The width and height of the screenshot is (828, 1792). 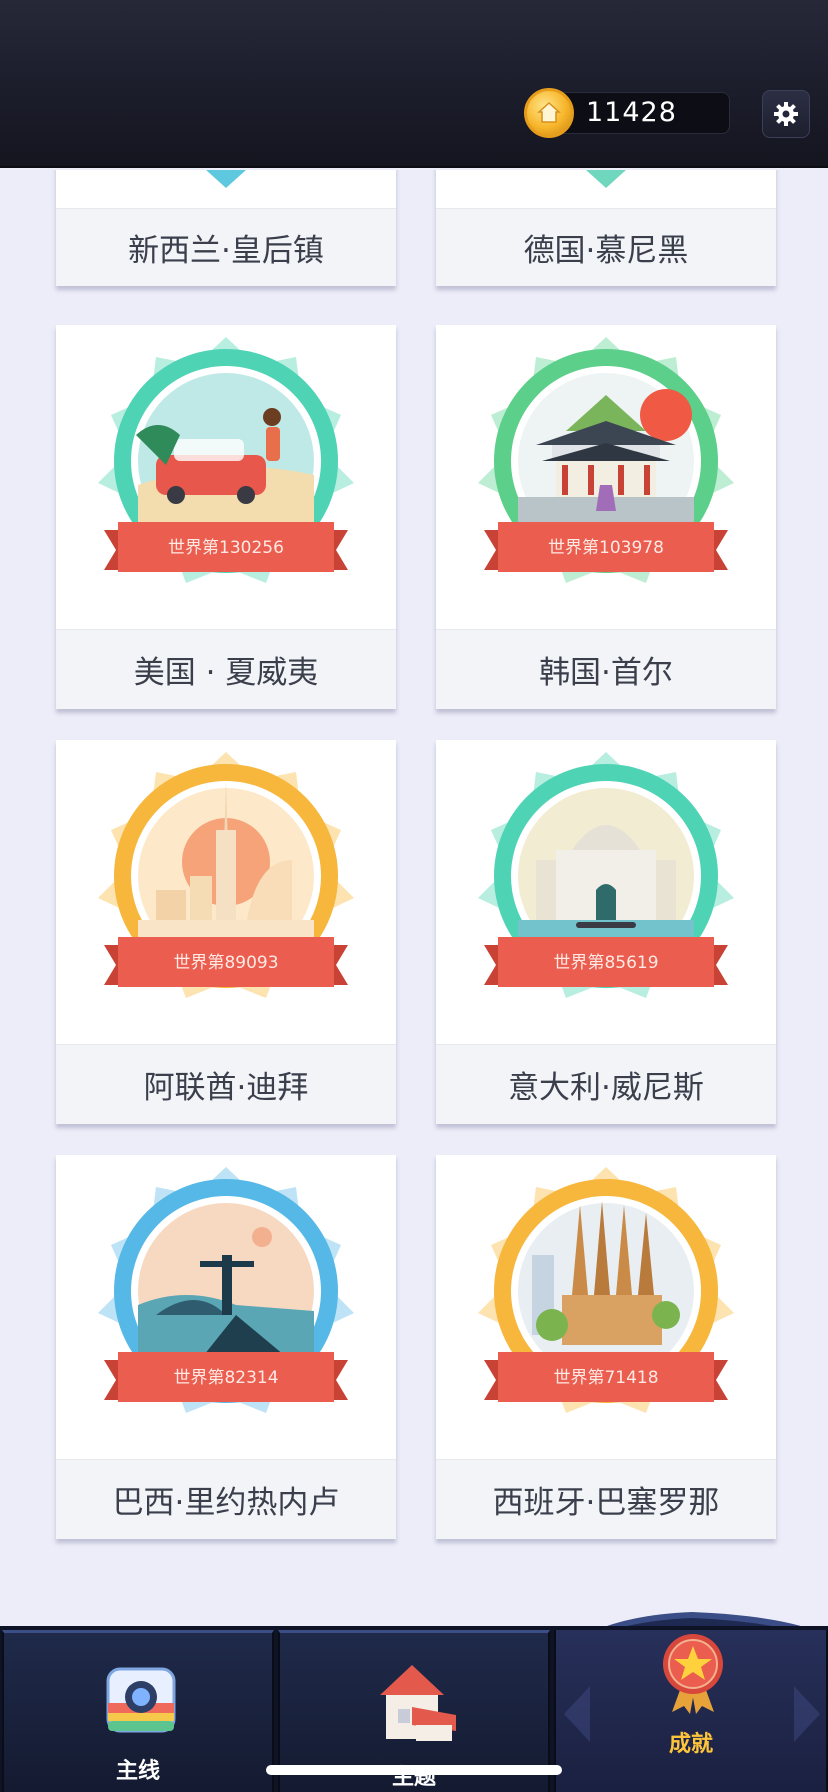 I want to click on badge-seoul: 世界第103978, so click(x=606, y=477).